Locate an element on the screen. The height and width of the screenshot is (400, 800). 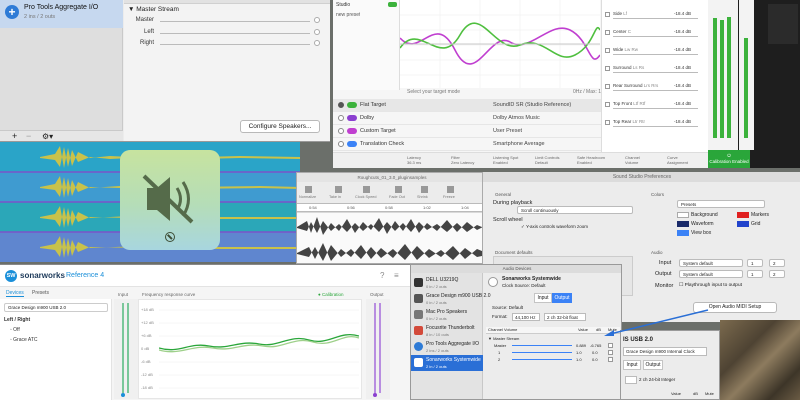
master-stream-heading: ▼ Master Stream is located at coordinates (153, 9).